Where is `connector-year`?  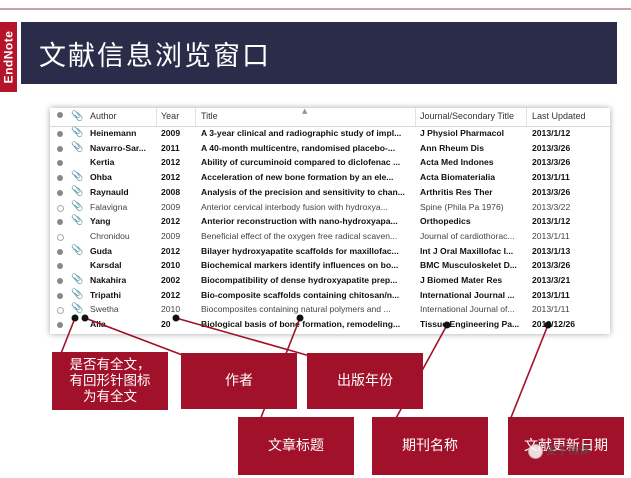 connector-year is located at coordinates (243, 337).